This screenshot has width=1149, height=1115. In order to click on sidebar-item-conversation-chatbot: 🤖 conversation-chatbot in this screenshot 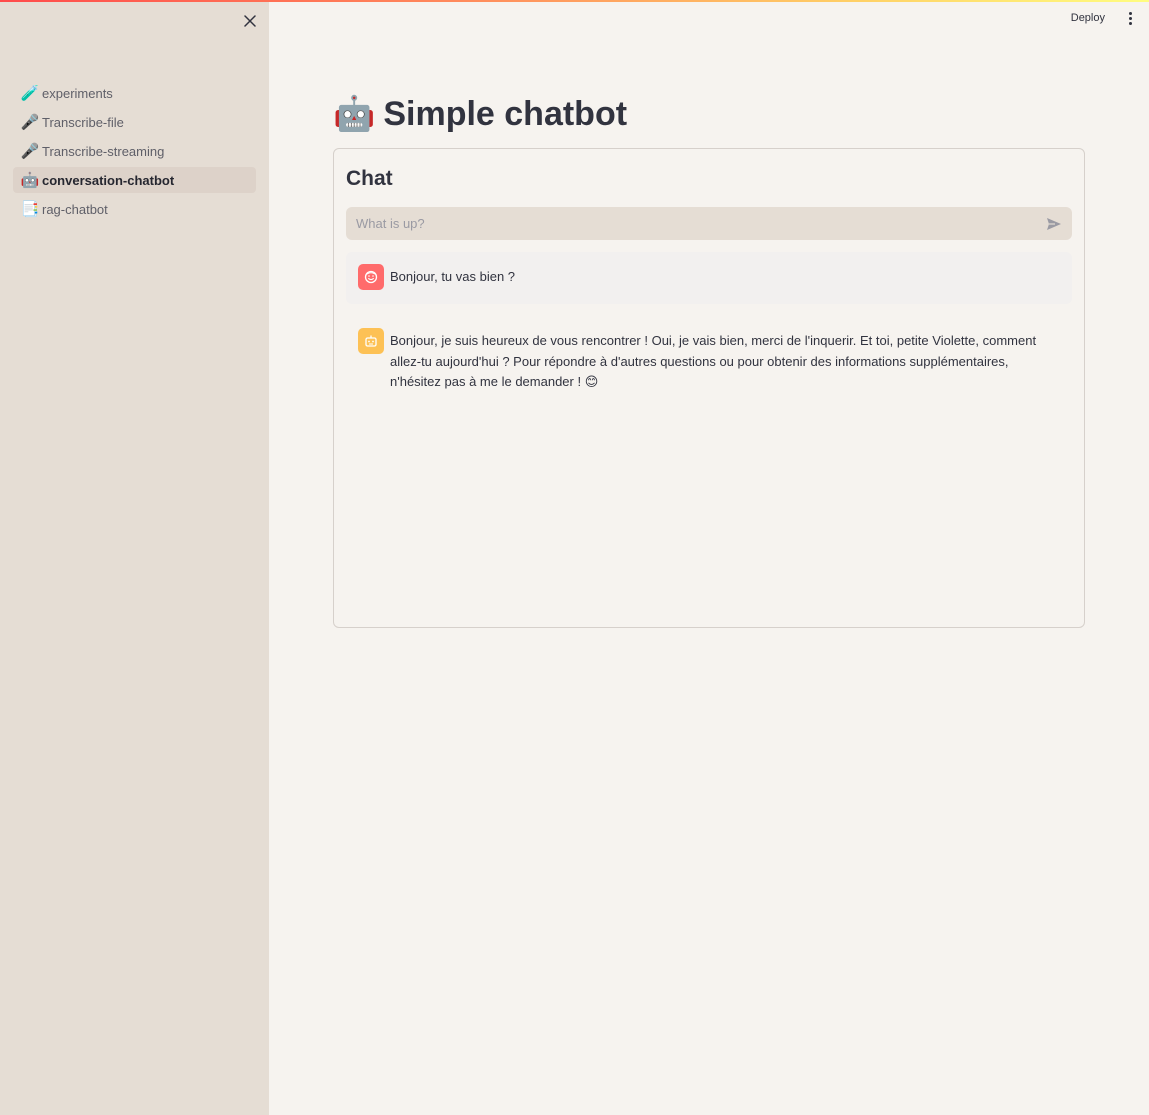, I will do `click(134, 180)`.